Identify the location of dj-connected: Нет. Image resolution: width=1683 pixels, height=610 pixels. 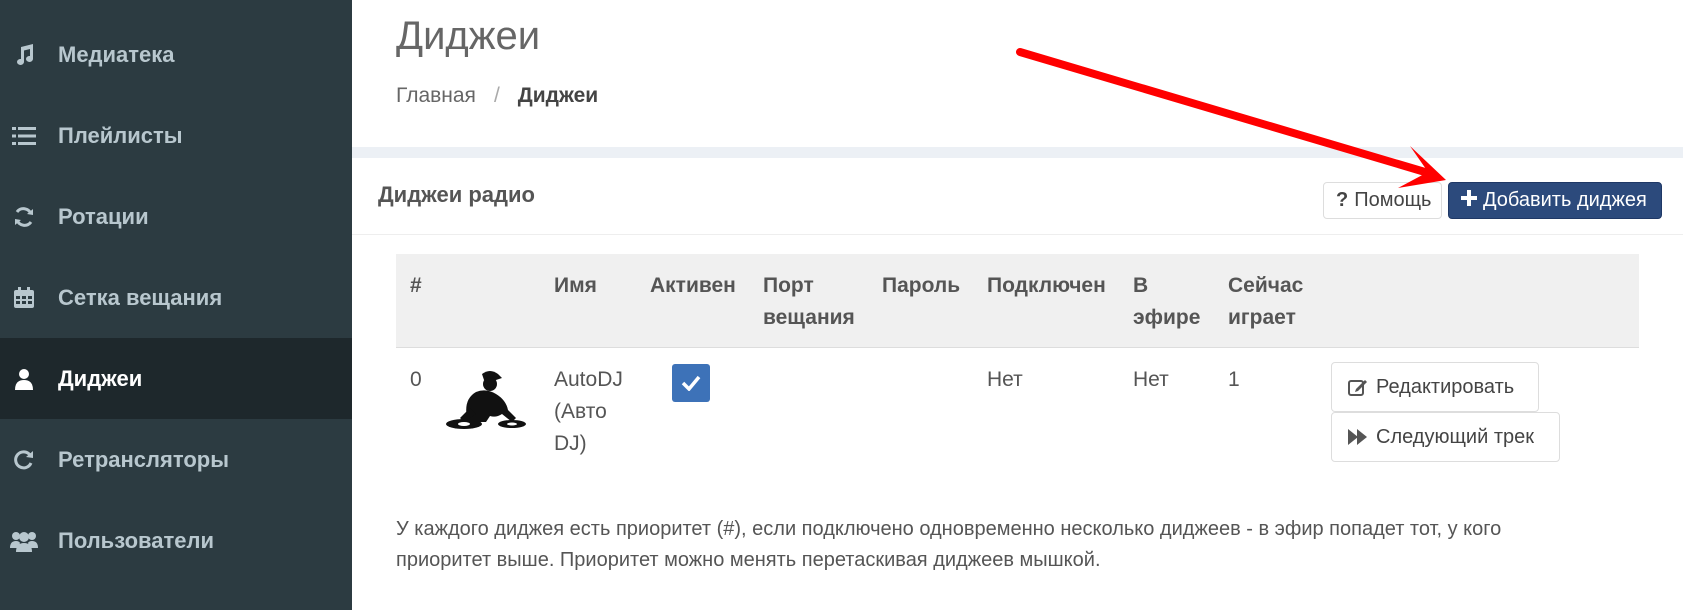
(1005, 379).